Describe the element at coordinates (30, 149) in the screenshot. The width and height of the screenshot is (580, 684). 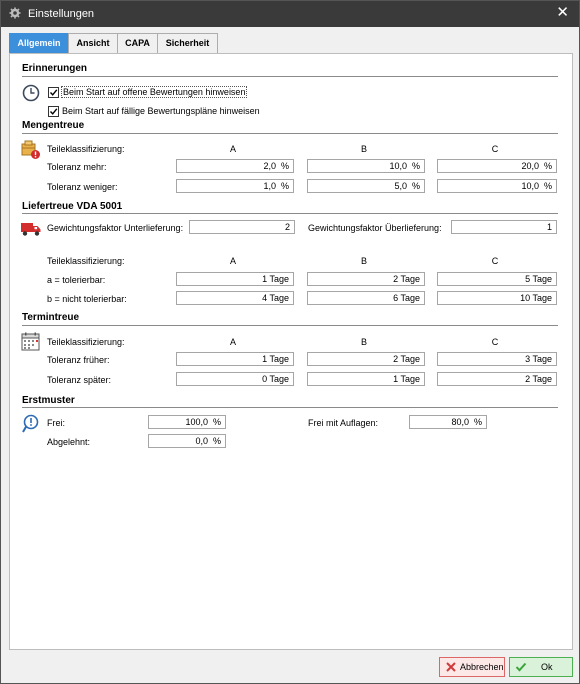
I see `box-warning-icon` at that location.